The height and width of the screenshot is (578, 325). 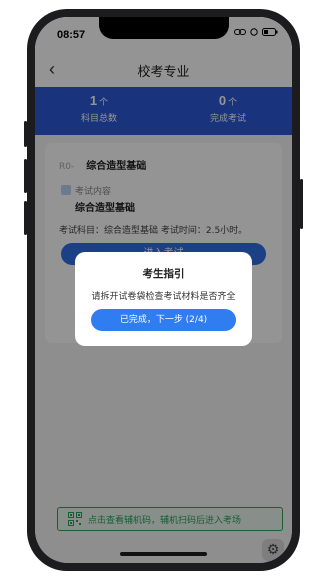 I want to click on next-step-button: 已完成，下一步 (2/4), so click(x=163, y=320).